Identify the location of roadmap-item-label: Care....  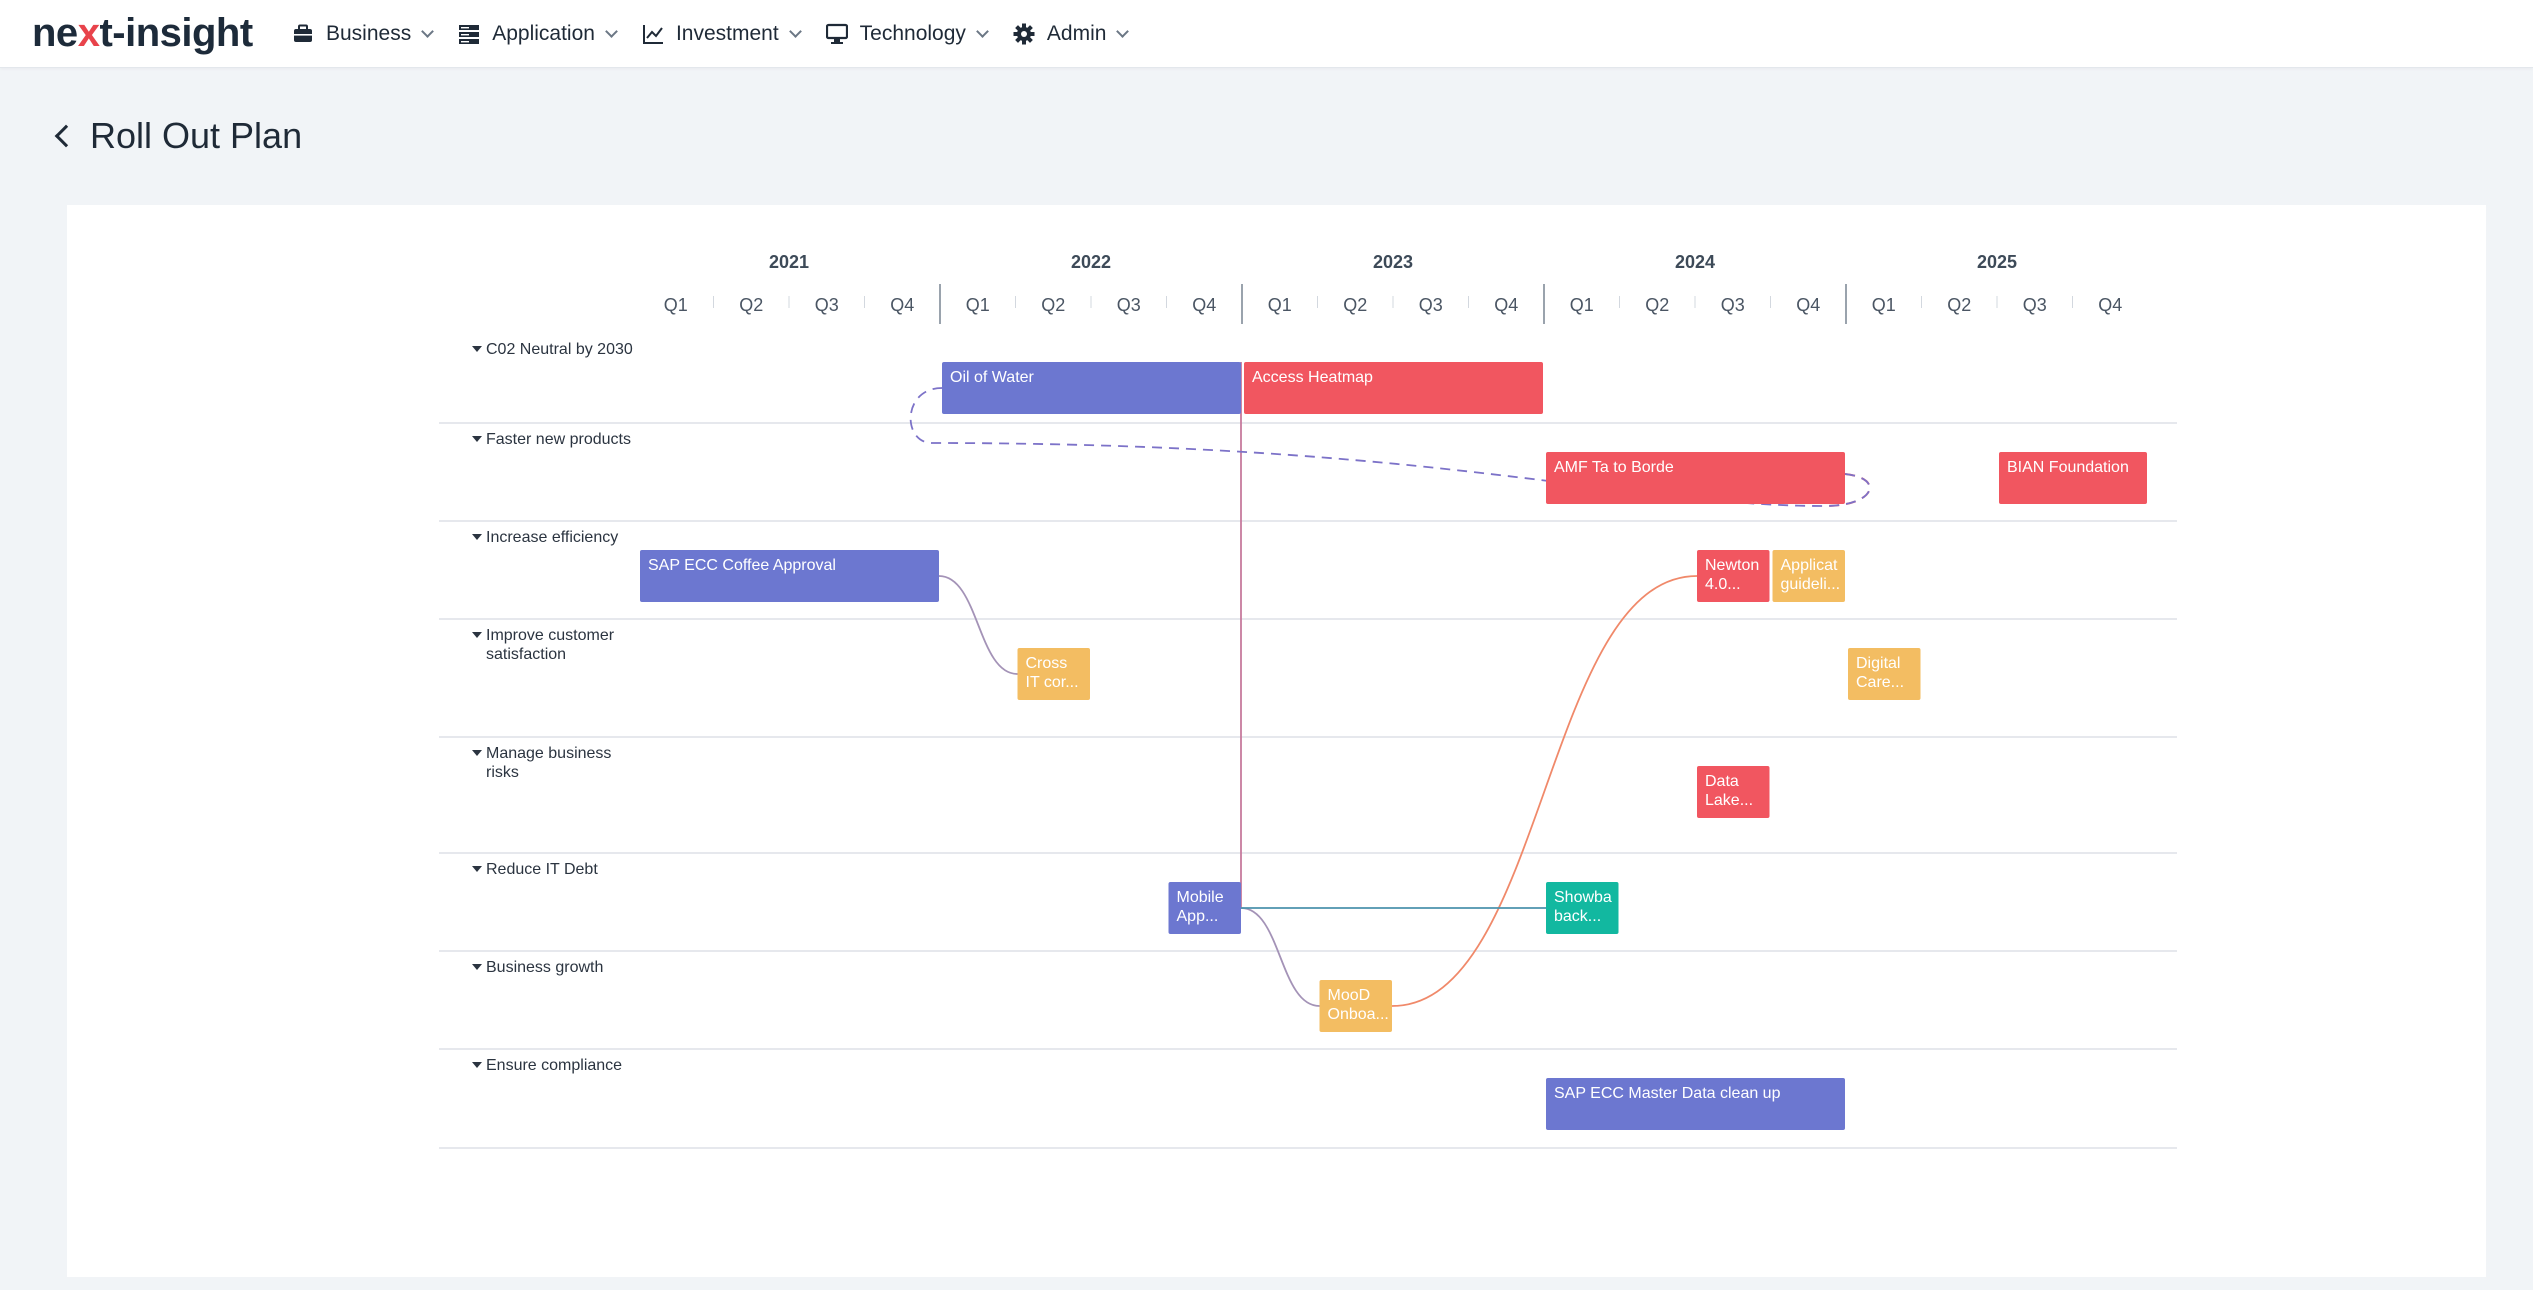
(1880, 682).